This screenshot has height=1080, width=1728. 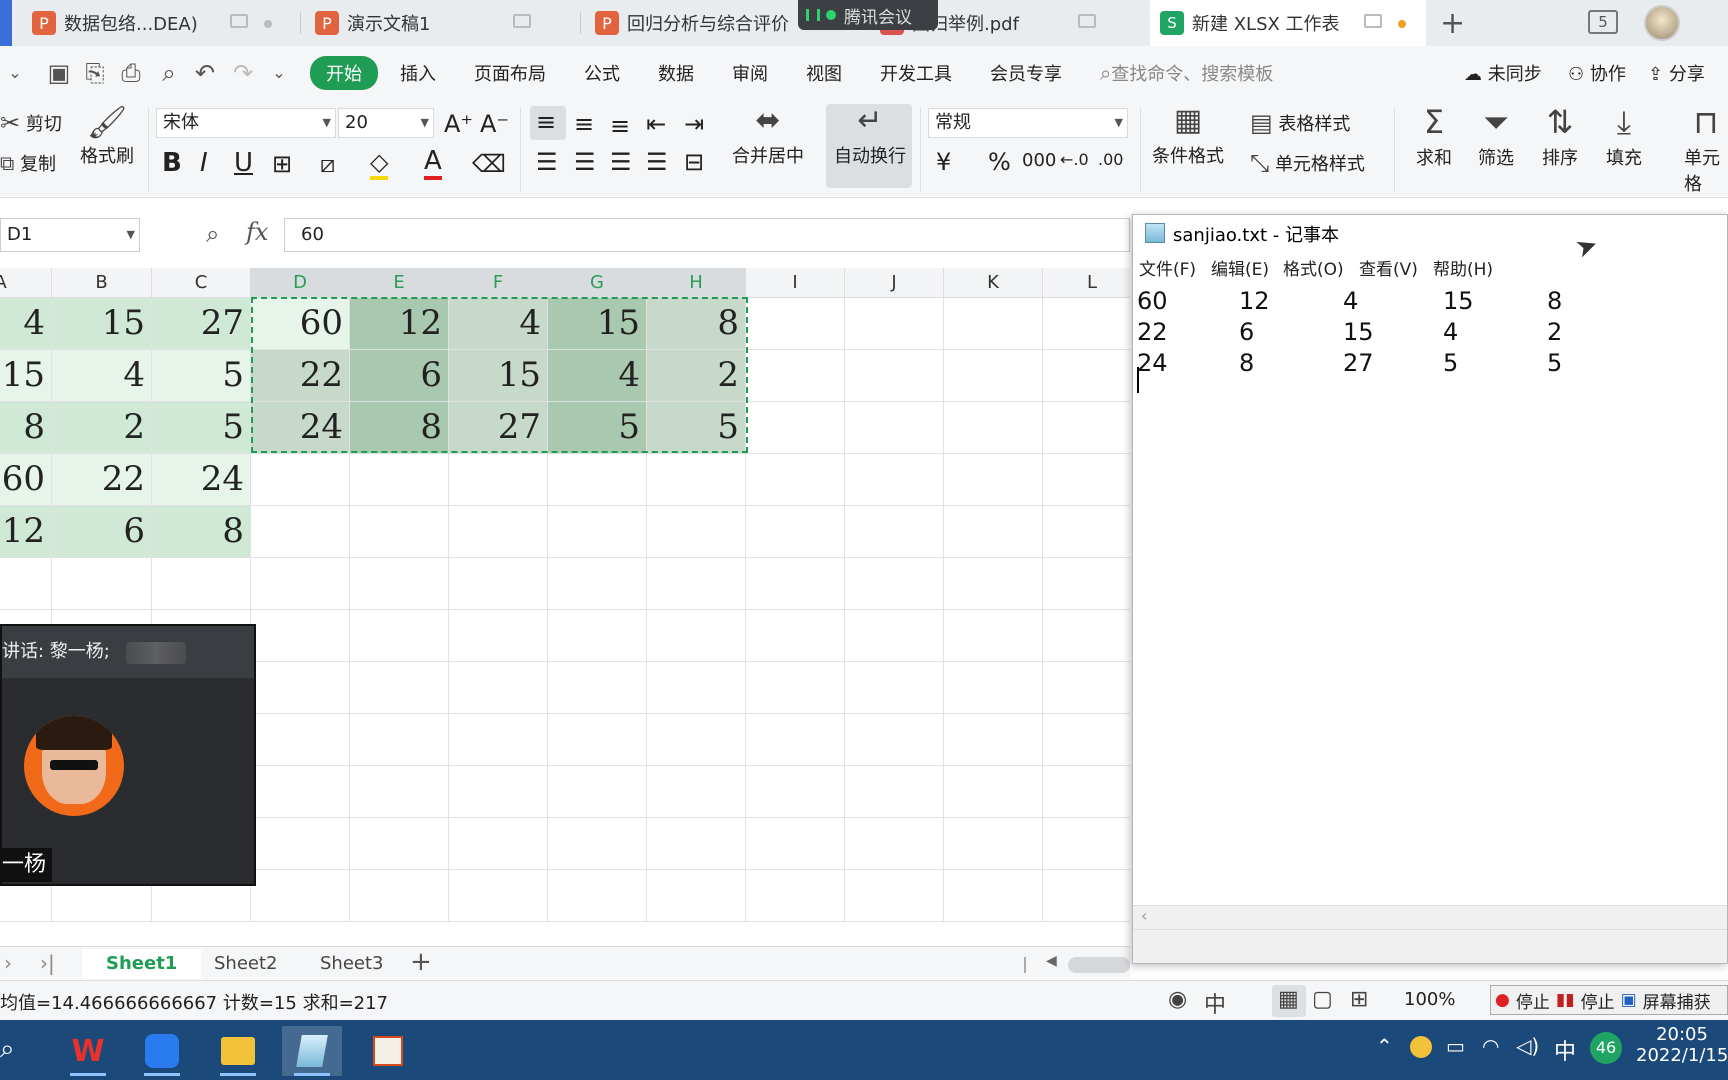 What do you see at coordinates (1496, 138) in the screenshot?
I see `filter-button: ⏷ 筛选` at bounding box center [1496, 138].